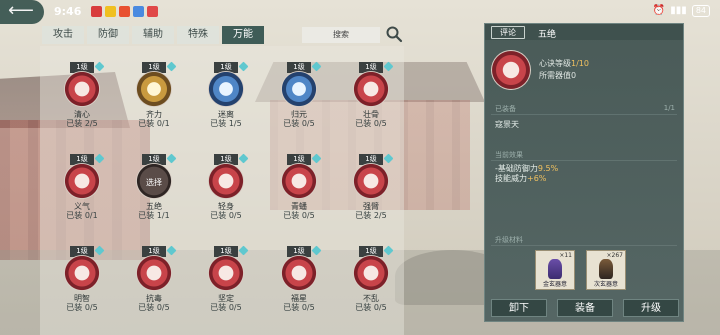 This screenshot has height=335, width=720. I want to click on search-icon, so click(394, 34).